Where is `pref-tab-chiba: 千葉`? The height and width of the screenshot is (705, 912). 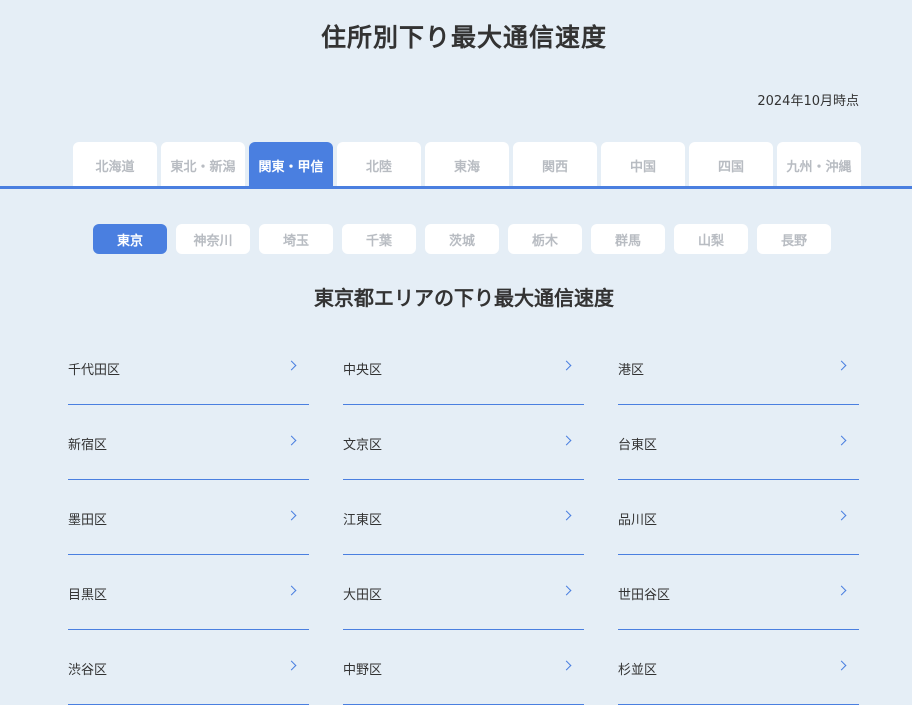 pref-tab-chiba: 千葉 is located at coordinates (379, 239).